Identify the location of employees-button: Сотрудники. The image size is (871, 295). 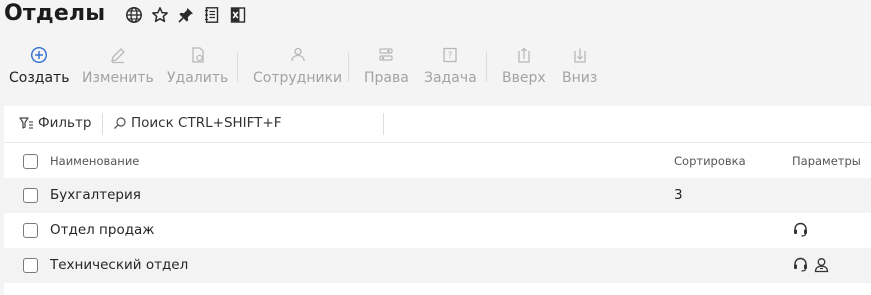
(297, 67).